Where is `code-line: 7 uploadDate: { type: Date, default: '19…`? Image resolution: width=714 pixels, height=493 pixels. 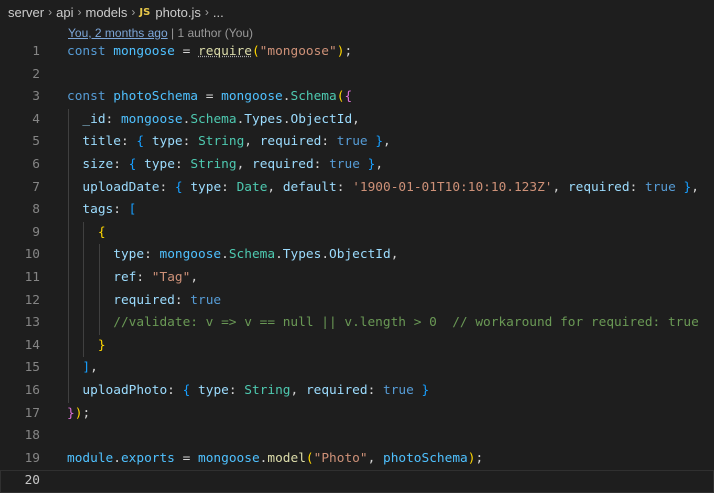
code-line: 7 uploadDate: { type: Date, default: '19… is located at coordinates (357, 188).